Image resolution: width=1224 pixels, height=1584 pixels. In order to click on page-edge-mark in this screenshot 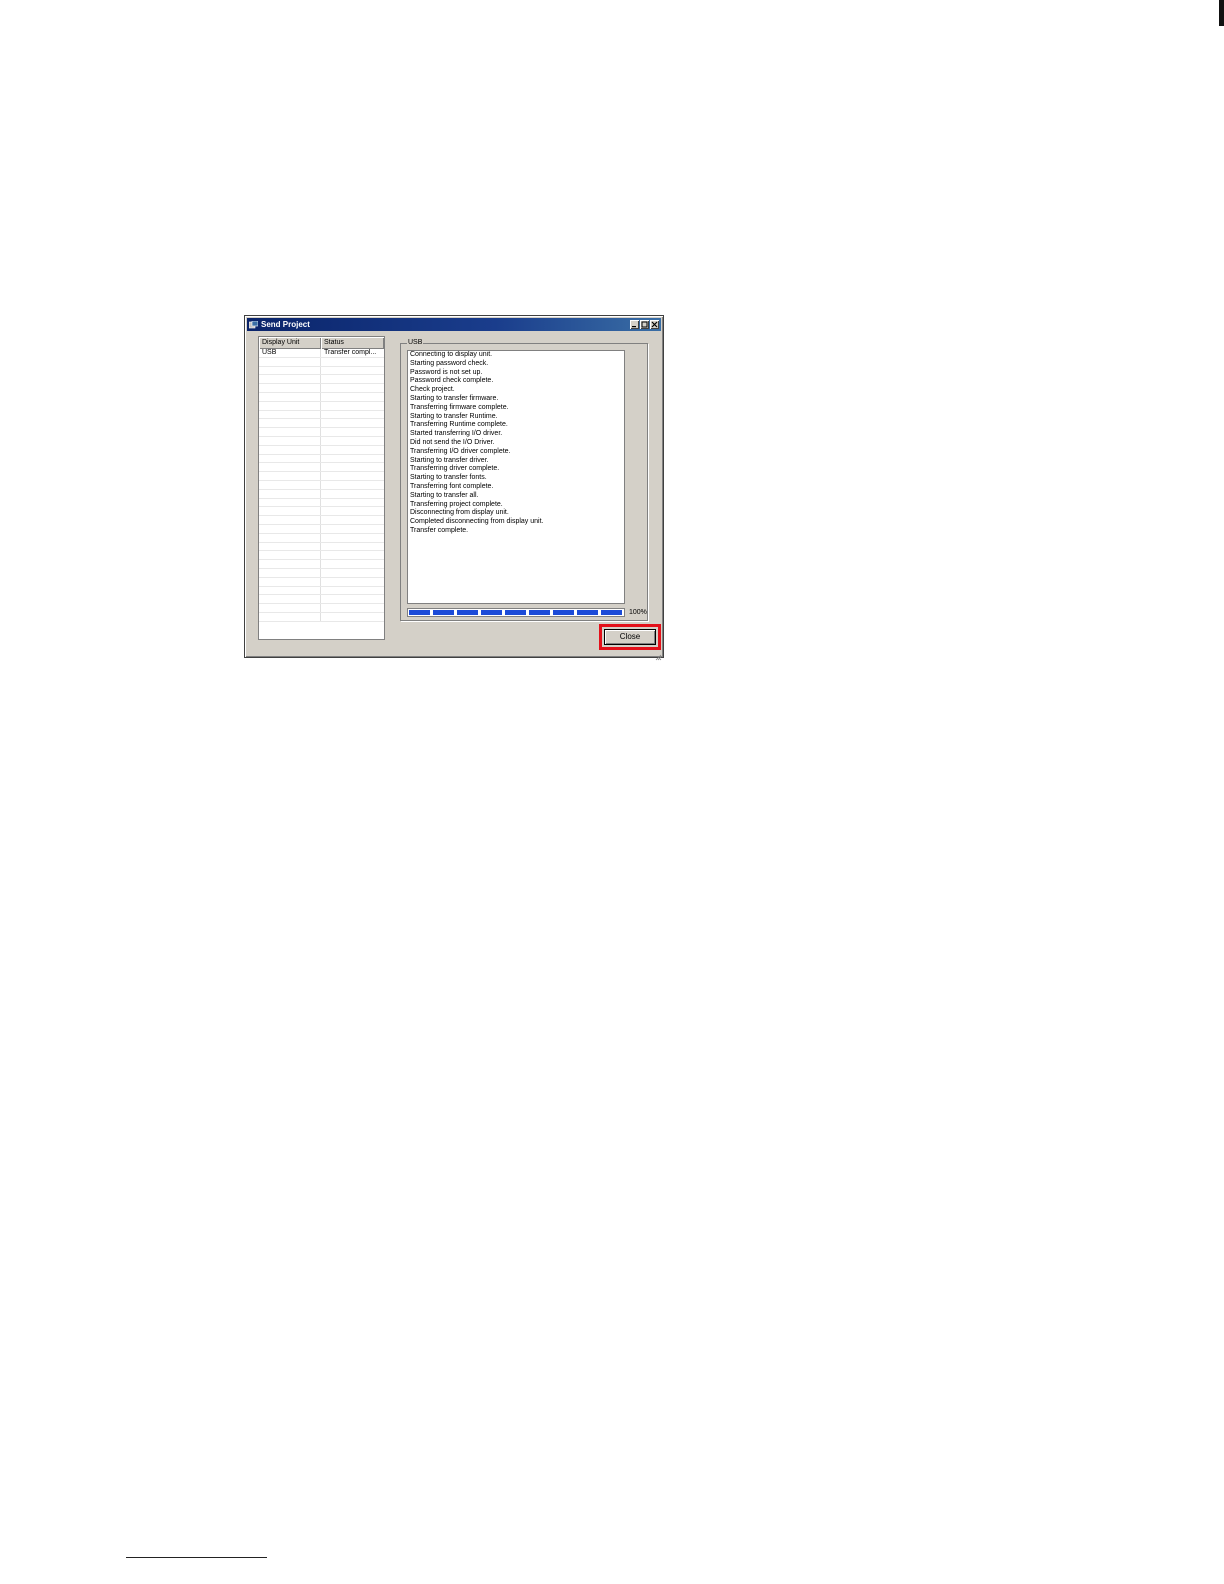, I will do `click(1221, 13)`.